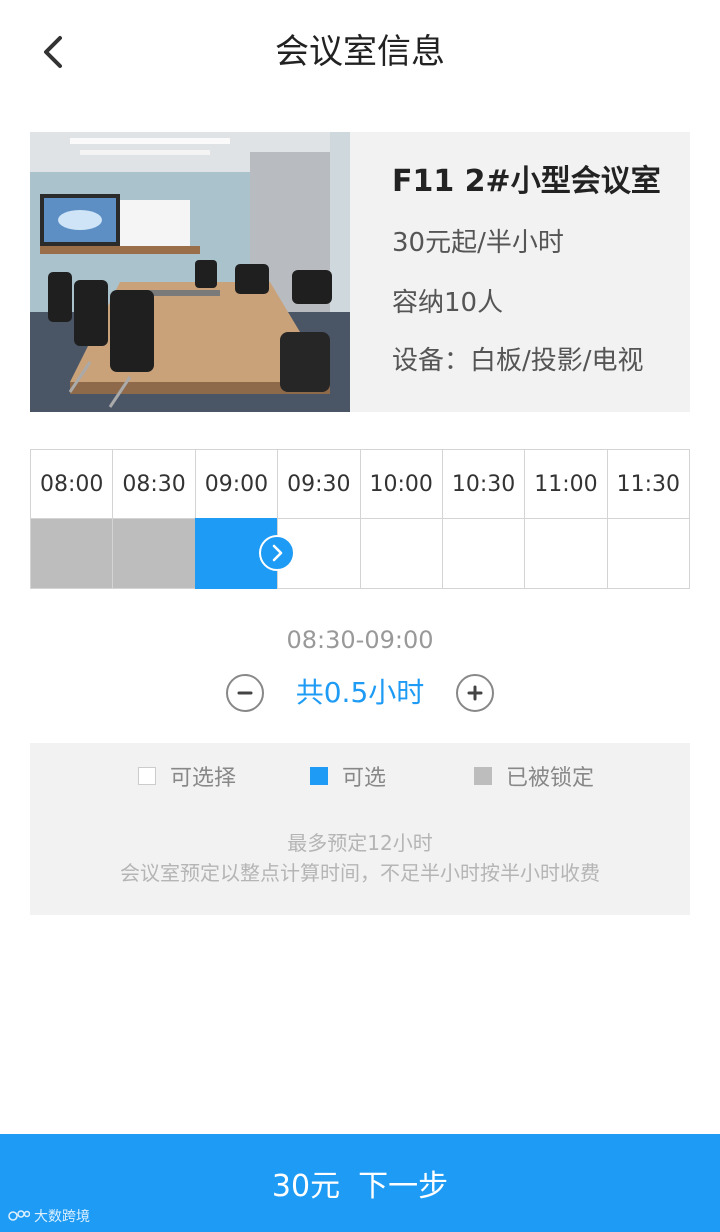  What do you see at coordinates (478, 243) in the screenshot?
I see `room-price: 30元起/半小时` at bounding box center [478, 243].